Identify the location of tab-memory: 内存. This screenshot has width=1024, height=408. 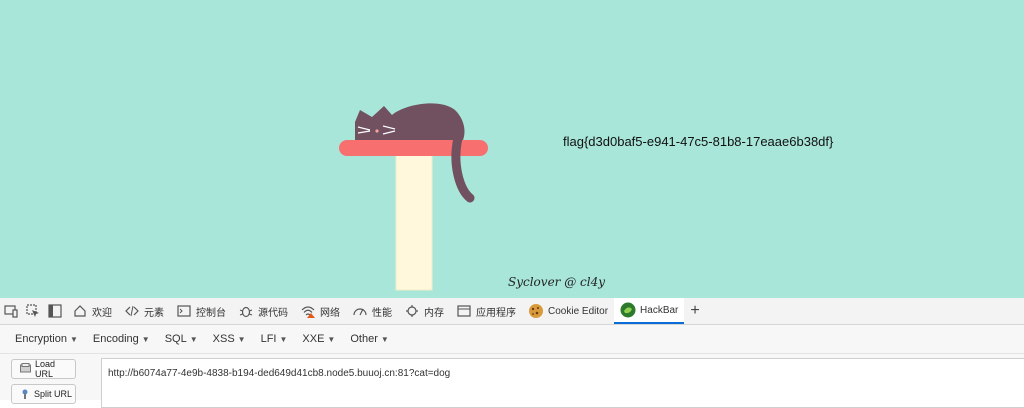
(424, 311).